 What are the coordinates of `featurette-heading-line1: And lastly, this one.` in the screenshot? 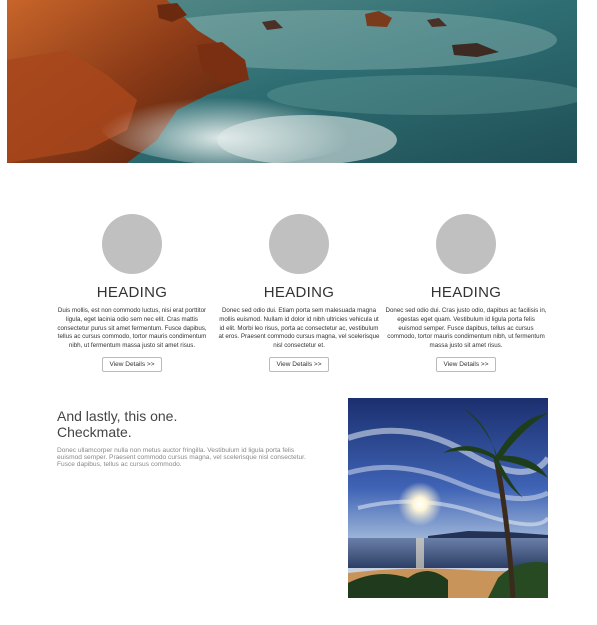 It's located at (117, 416).